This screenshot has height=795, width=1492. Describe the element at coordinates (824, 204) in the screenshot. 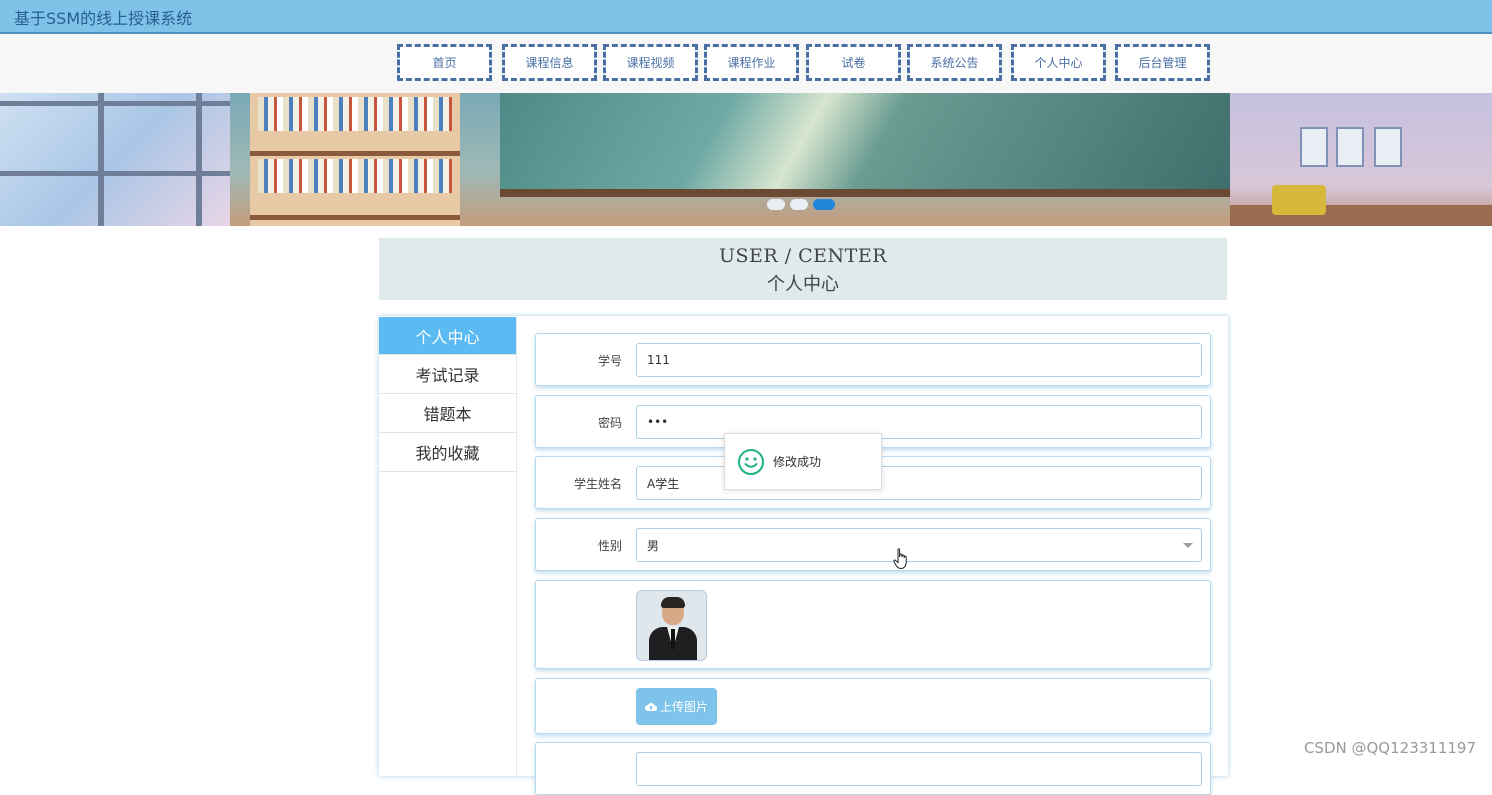

I see `carousel-dot-active` at that location.